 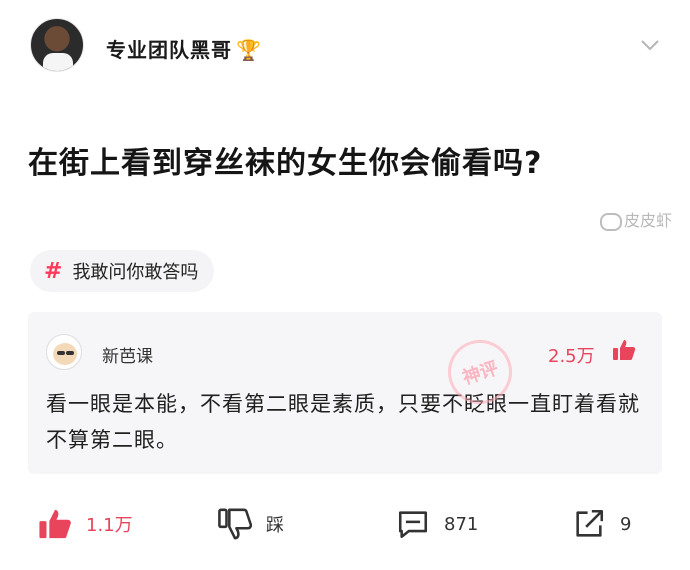 I want to click on author-name: 专业团队黑哥, so click(x=169, y=50).